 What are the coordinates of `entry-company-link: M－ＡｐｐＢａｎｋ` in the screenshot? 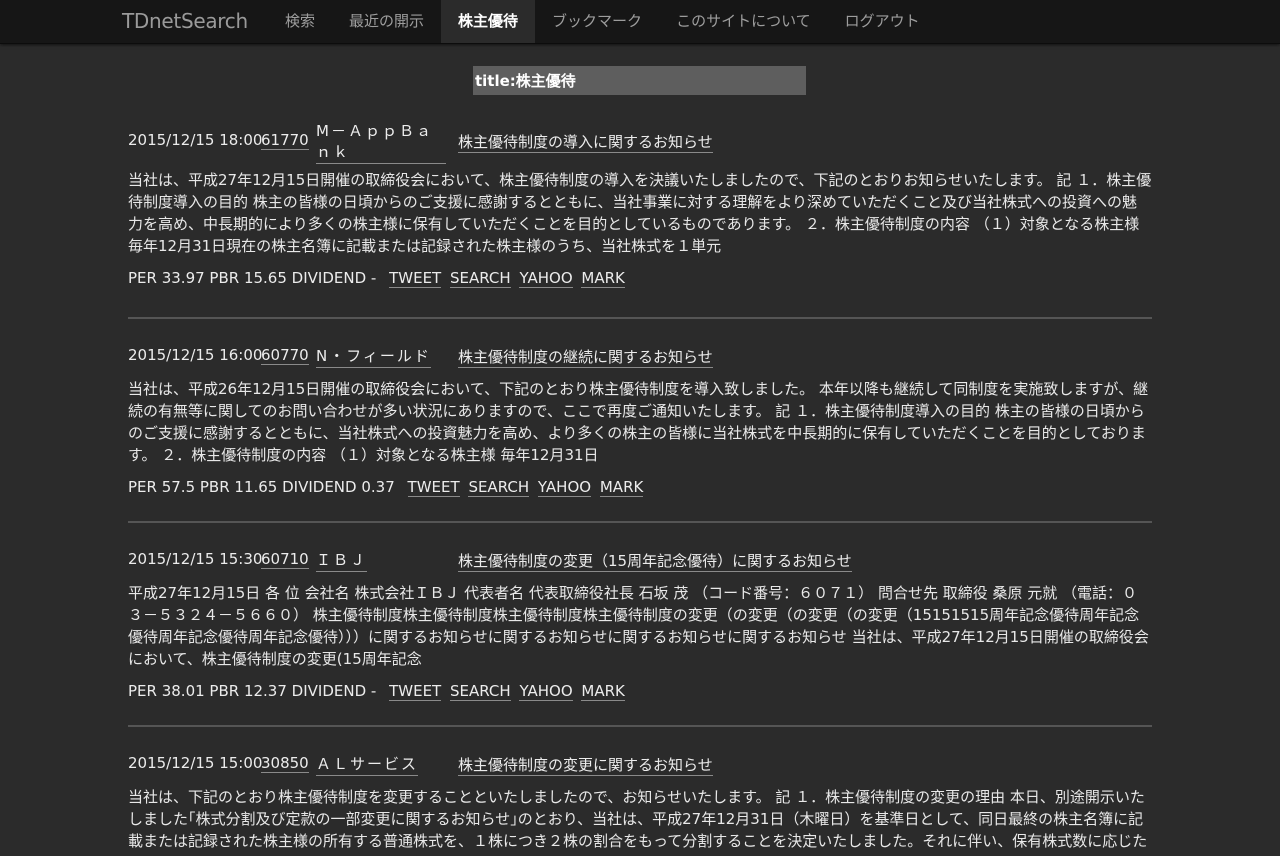 It's located at (381, 142).